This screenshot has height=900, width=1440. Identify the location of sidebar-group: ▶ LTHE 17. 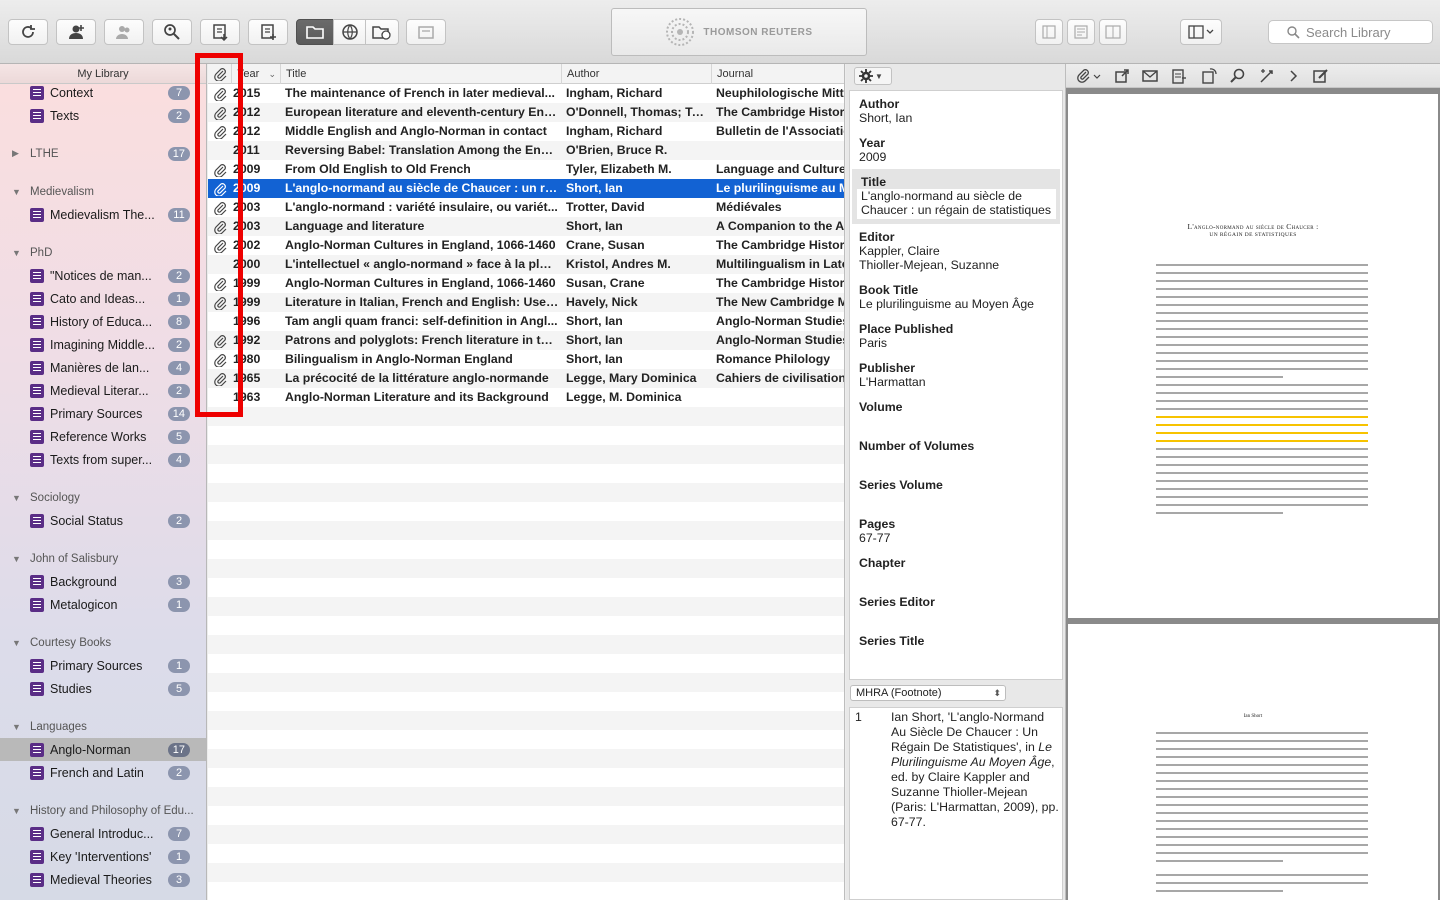
(103, 153).